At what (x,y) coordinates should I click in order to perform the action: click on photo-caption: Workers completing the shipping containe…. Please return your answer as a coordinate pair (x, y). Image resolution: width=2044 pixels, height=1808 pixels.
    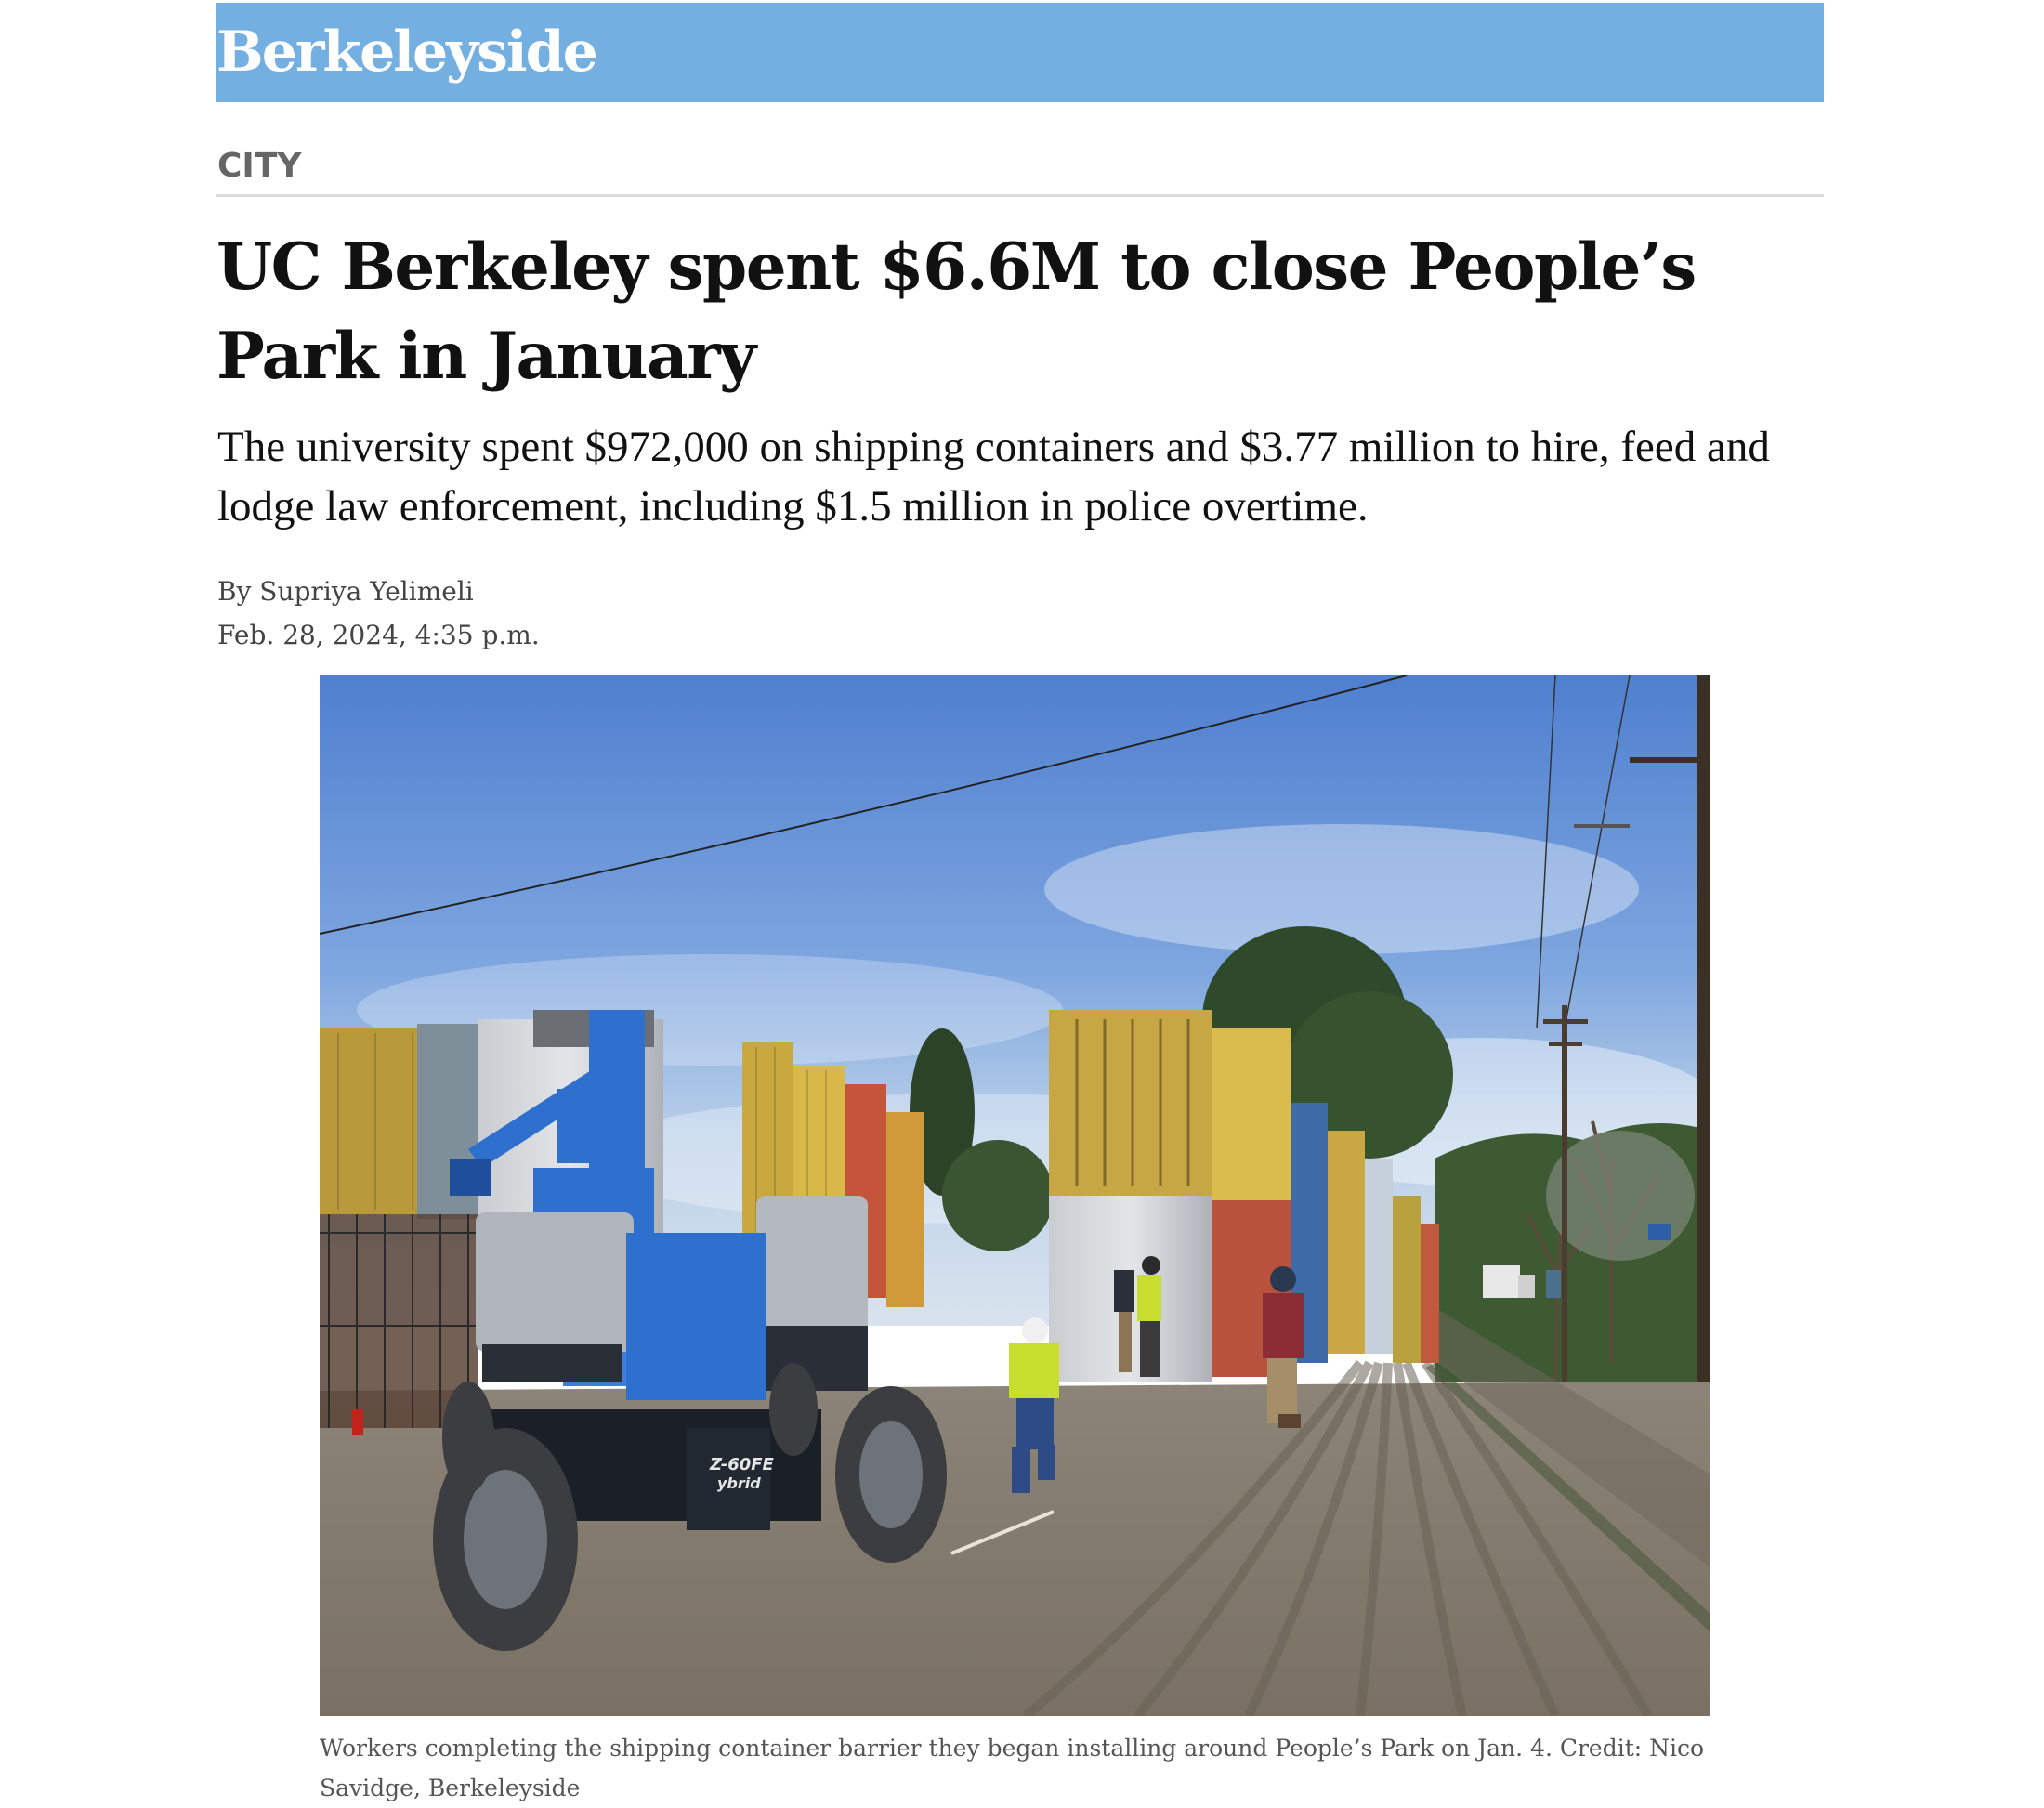
    Looking at the image, I should click on (1013, 1768).